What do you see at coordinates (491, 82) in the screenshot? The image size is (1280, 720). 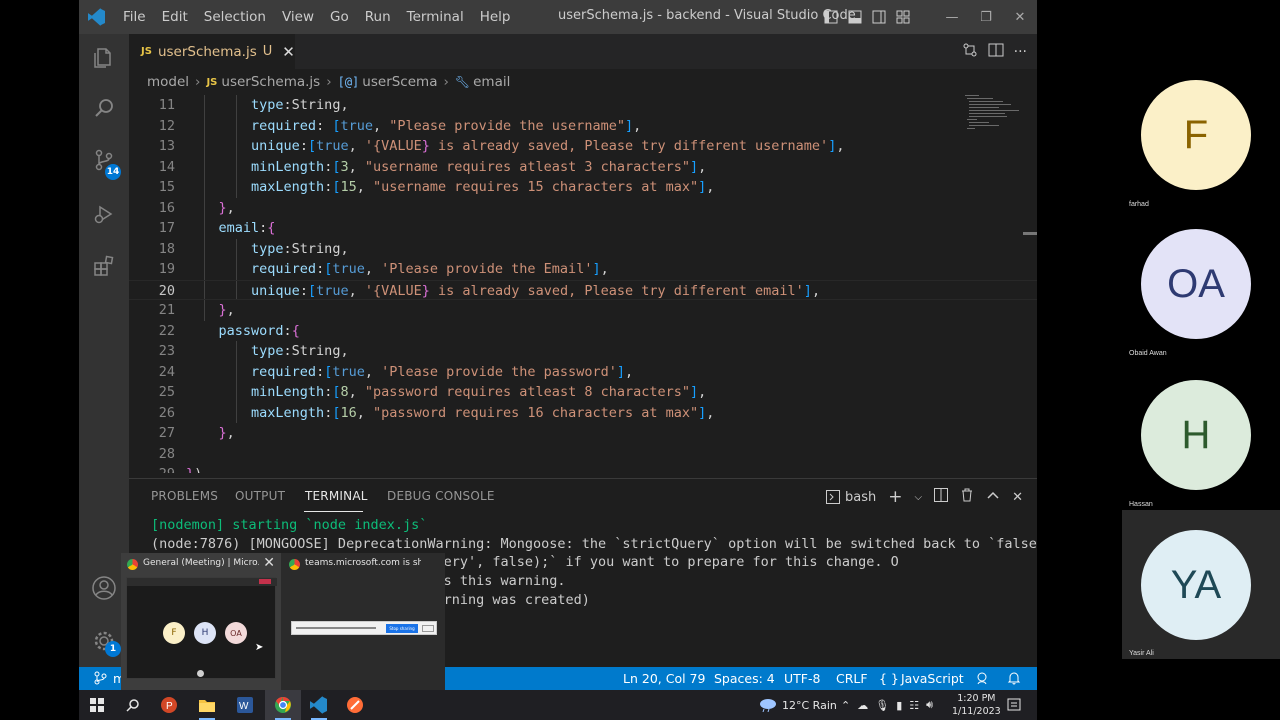 I see `breadcrumb-property: email` at bounding box center [491, 82].